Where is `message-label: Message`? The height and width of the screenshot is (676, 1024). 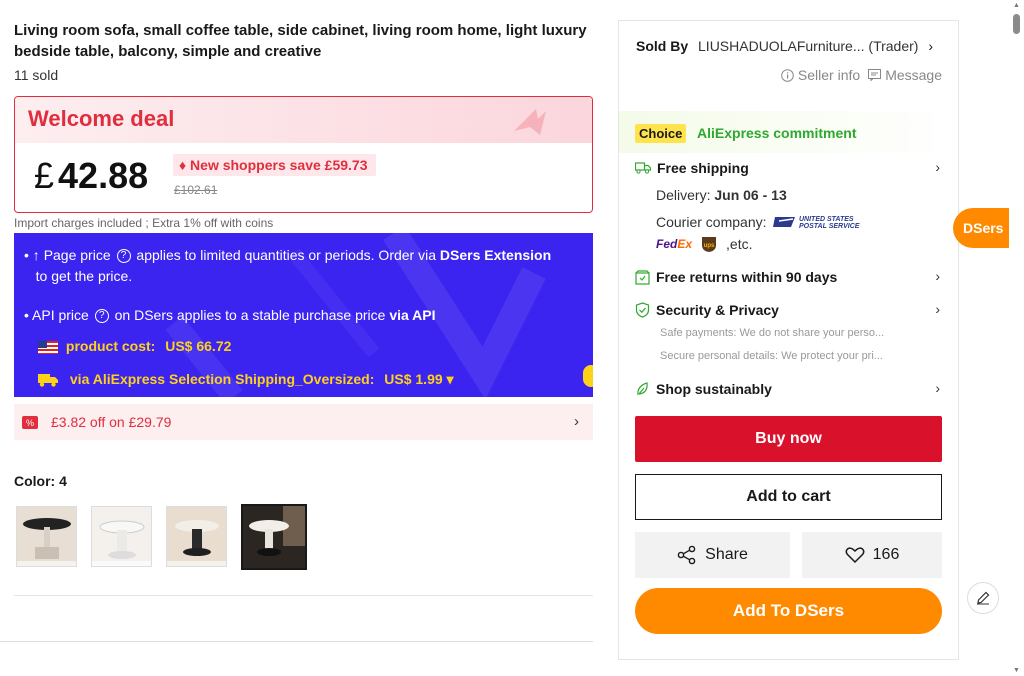 message-label: Message is located at coordinates (913, 75).